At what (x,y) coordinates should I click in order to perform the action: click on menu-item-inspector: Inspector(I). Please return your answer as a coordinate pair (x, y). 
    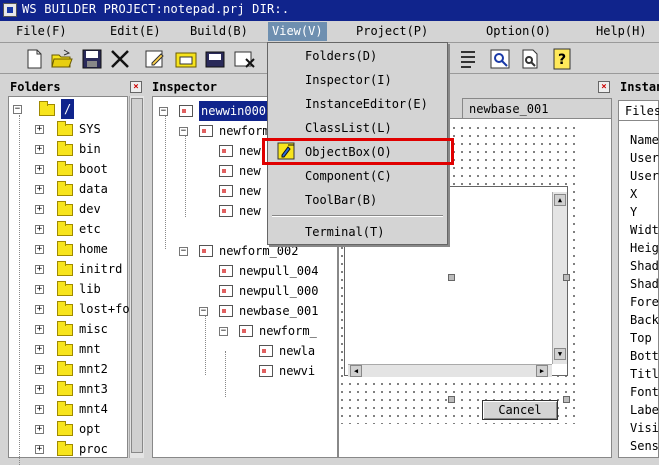
    Looking at the image, I should click on (348, 80).